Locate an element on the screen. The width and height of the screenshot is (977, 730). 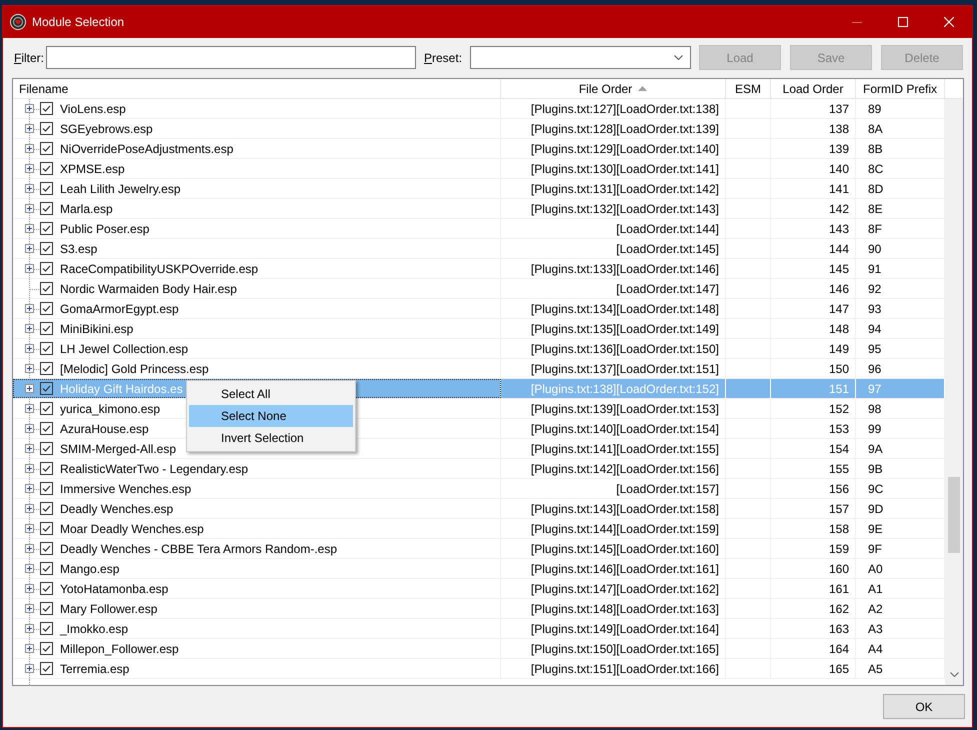
filename: GomaArmorEgypt.esp is located at coordinates (119, 309).